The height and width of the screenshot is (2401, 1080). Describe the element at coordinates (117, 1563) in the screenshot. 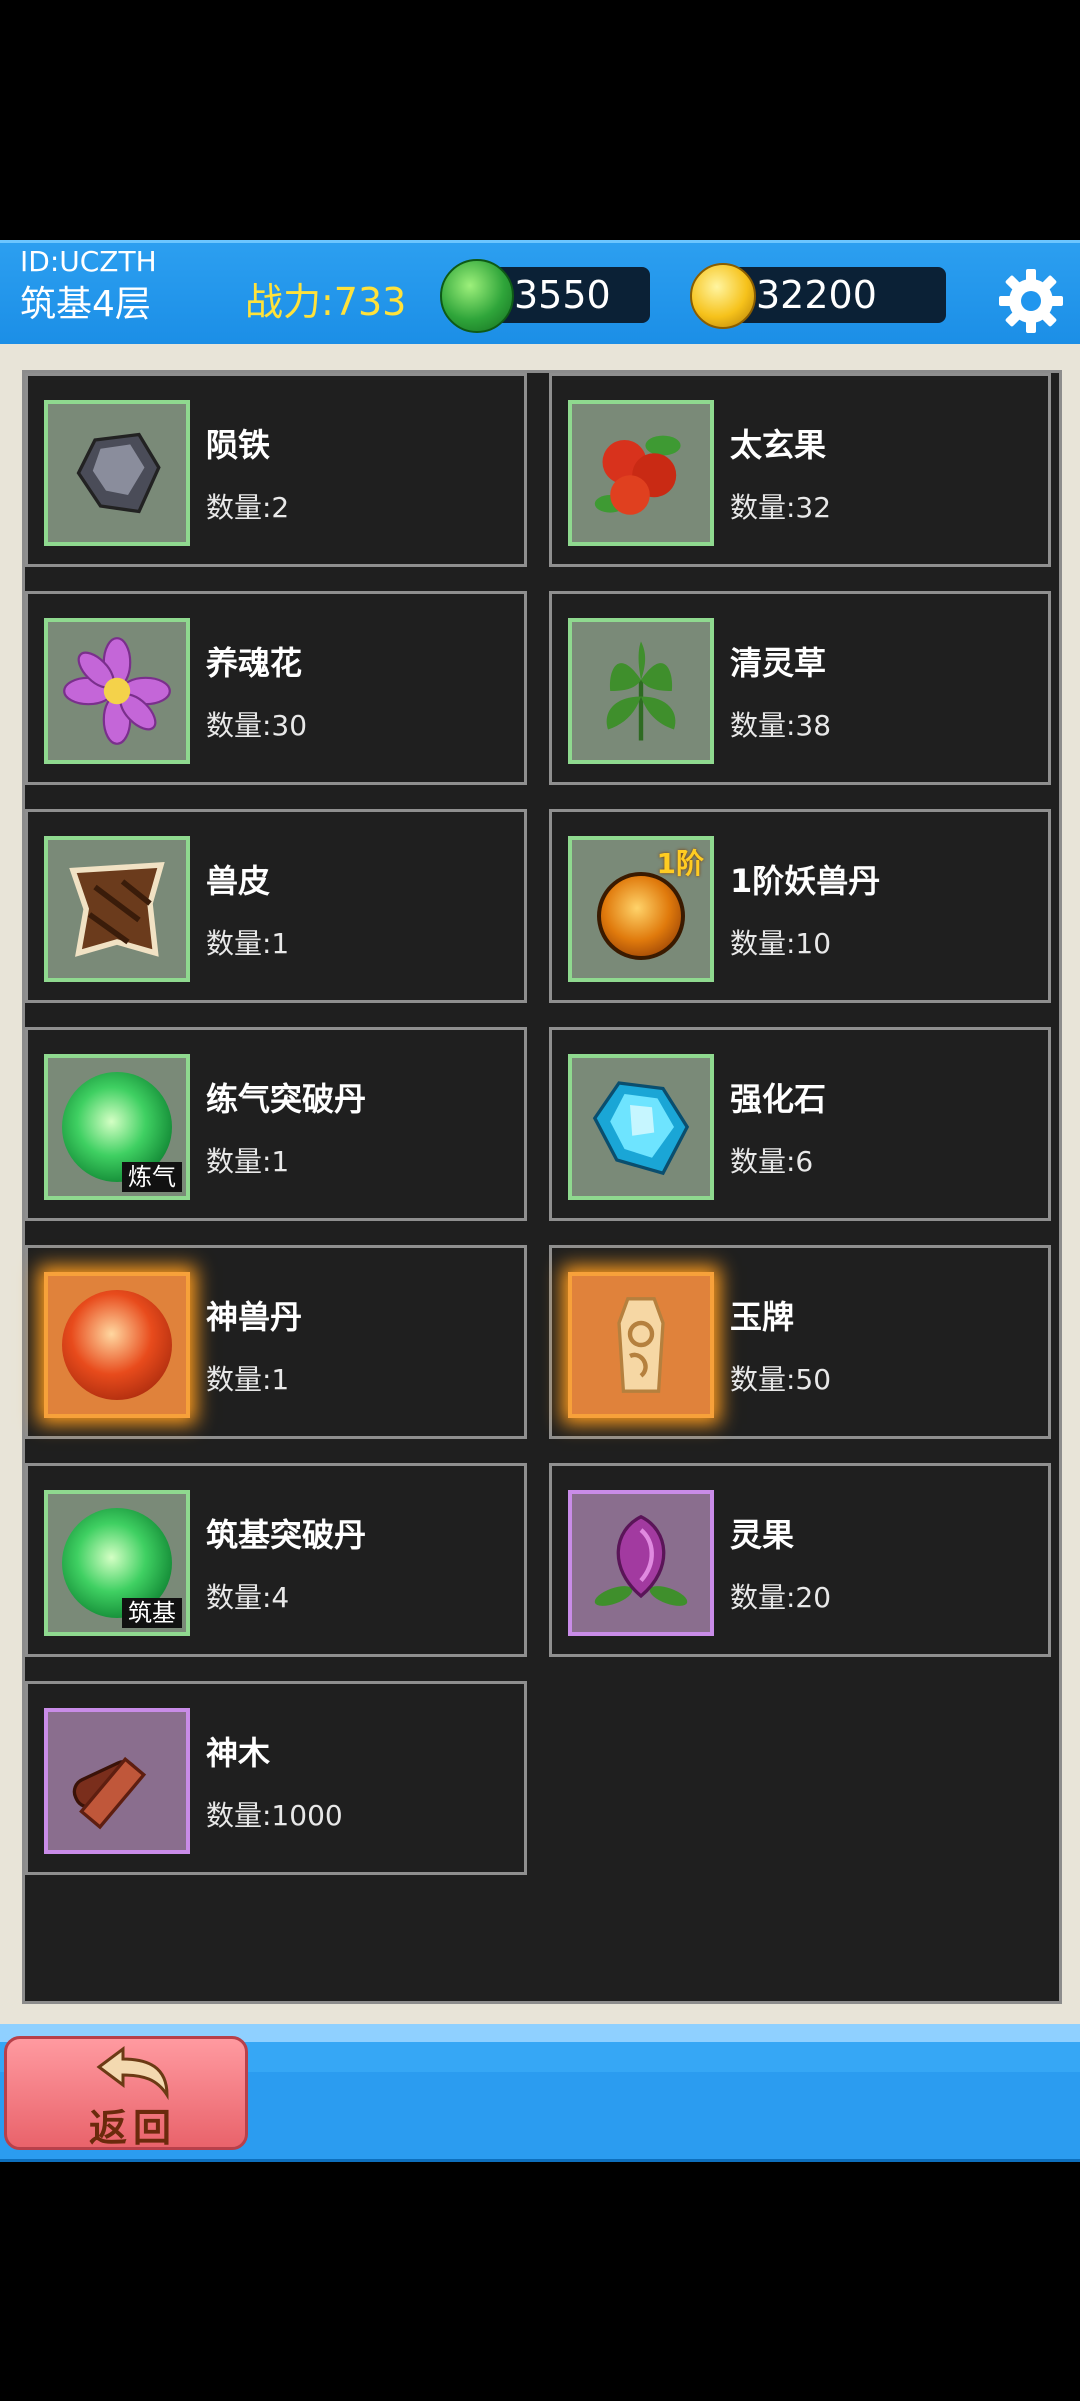

I see `item-slot: 筑基` at that location.